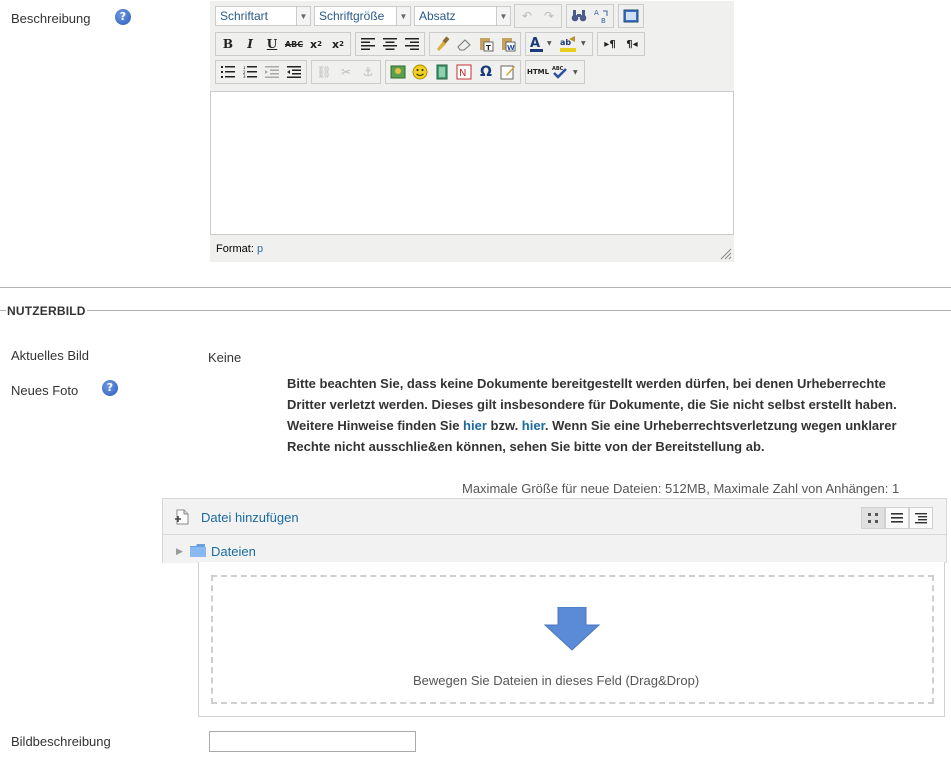 The height and width of the screenshot is (759, 951). What do you see at coordinates (508, 72) in the screenshot?
I see `edit-source-icon` at bounding box center [508, 72].